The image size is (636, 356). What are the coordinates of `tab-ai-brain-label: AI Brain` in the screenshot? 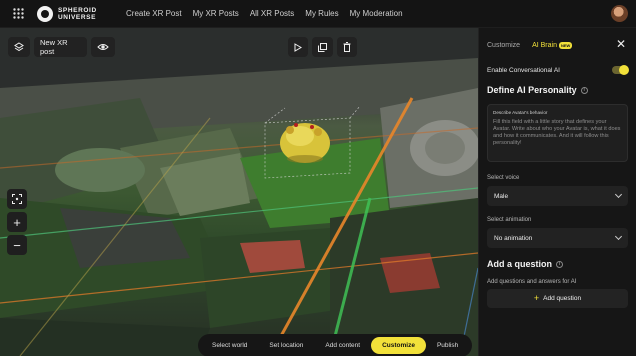 It's located at (544, 45).